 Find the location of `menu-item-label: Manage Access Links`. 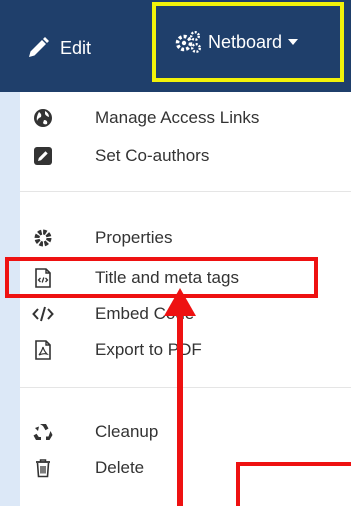

menu-item-label: Manage Access Links is located at coordinates (177, 117).